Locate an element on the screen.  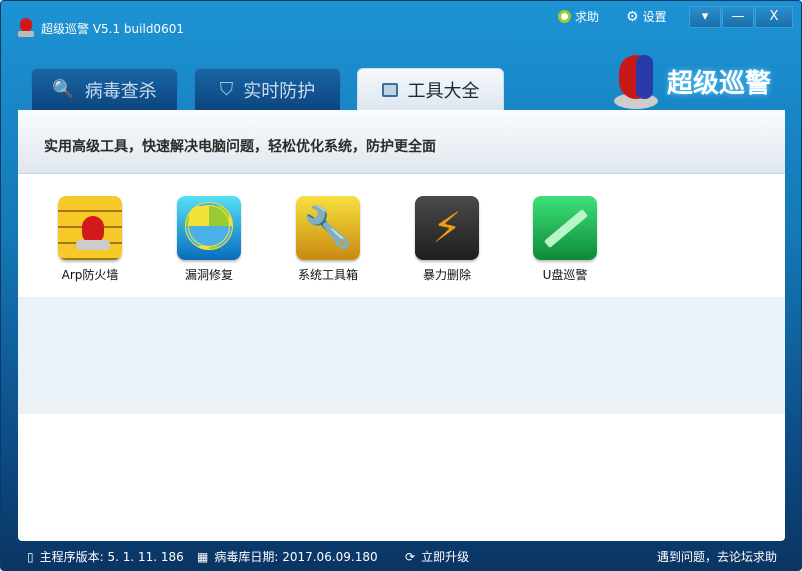
siren-icon is located at coordinates (26, 27).